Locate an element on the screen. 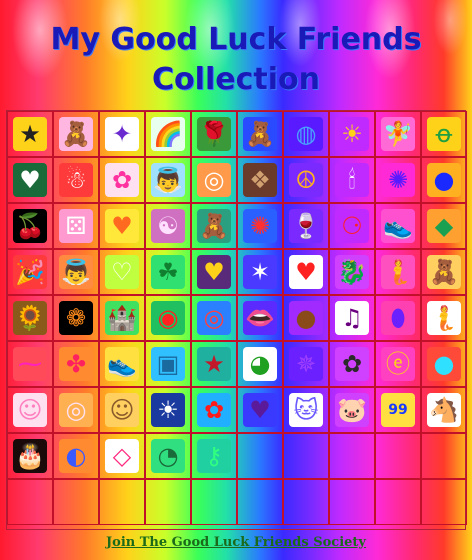 This screenshot has height=560, width=472. friend-cell: ◍ is located at coordinates (306, 134).